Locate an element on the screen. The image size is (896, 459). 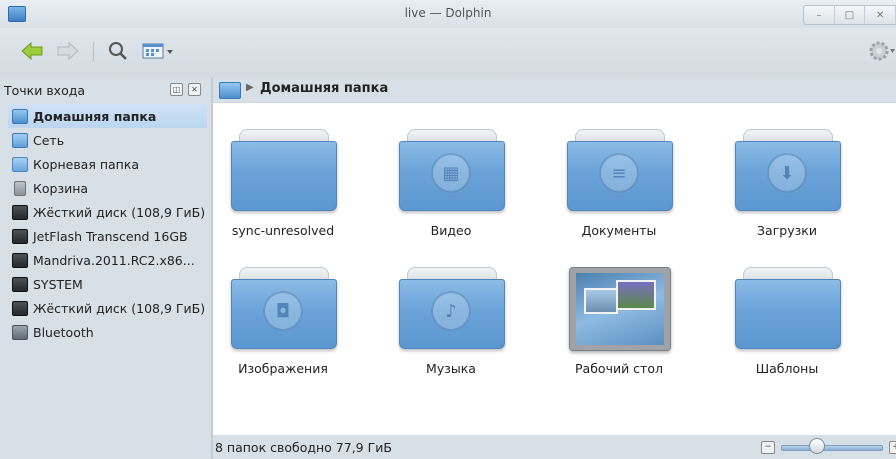
zoom-slider-handle is located at coordinates (817, 446).